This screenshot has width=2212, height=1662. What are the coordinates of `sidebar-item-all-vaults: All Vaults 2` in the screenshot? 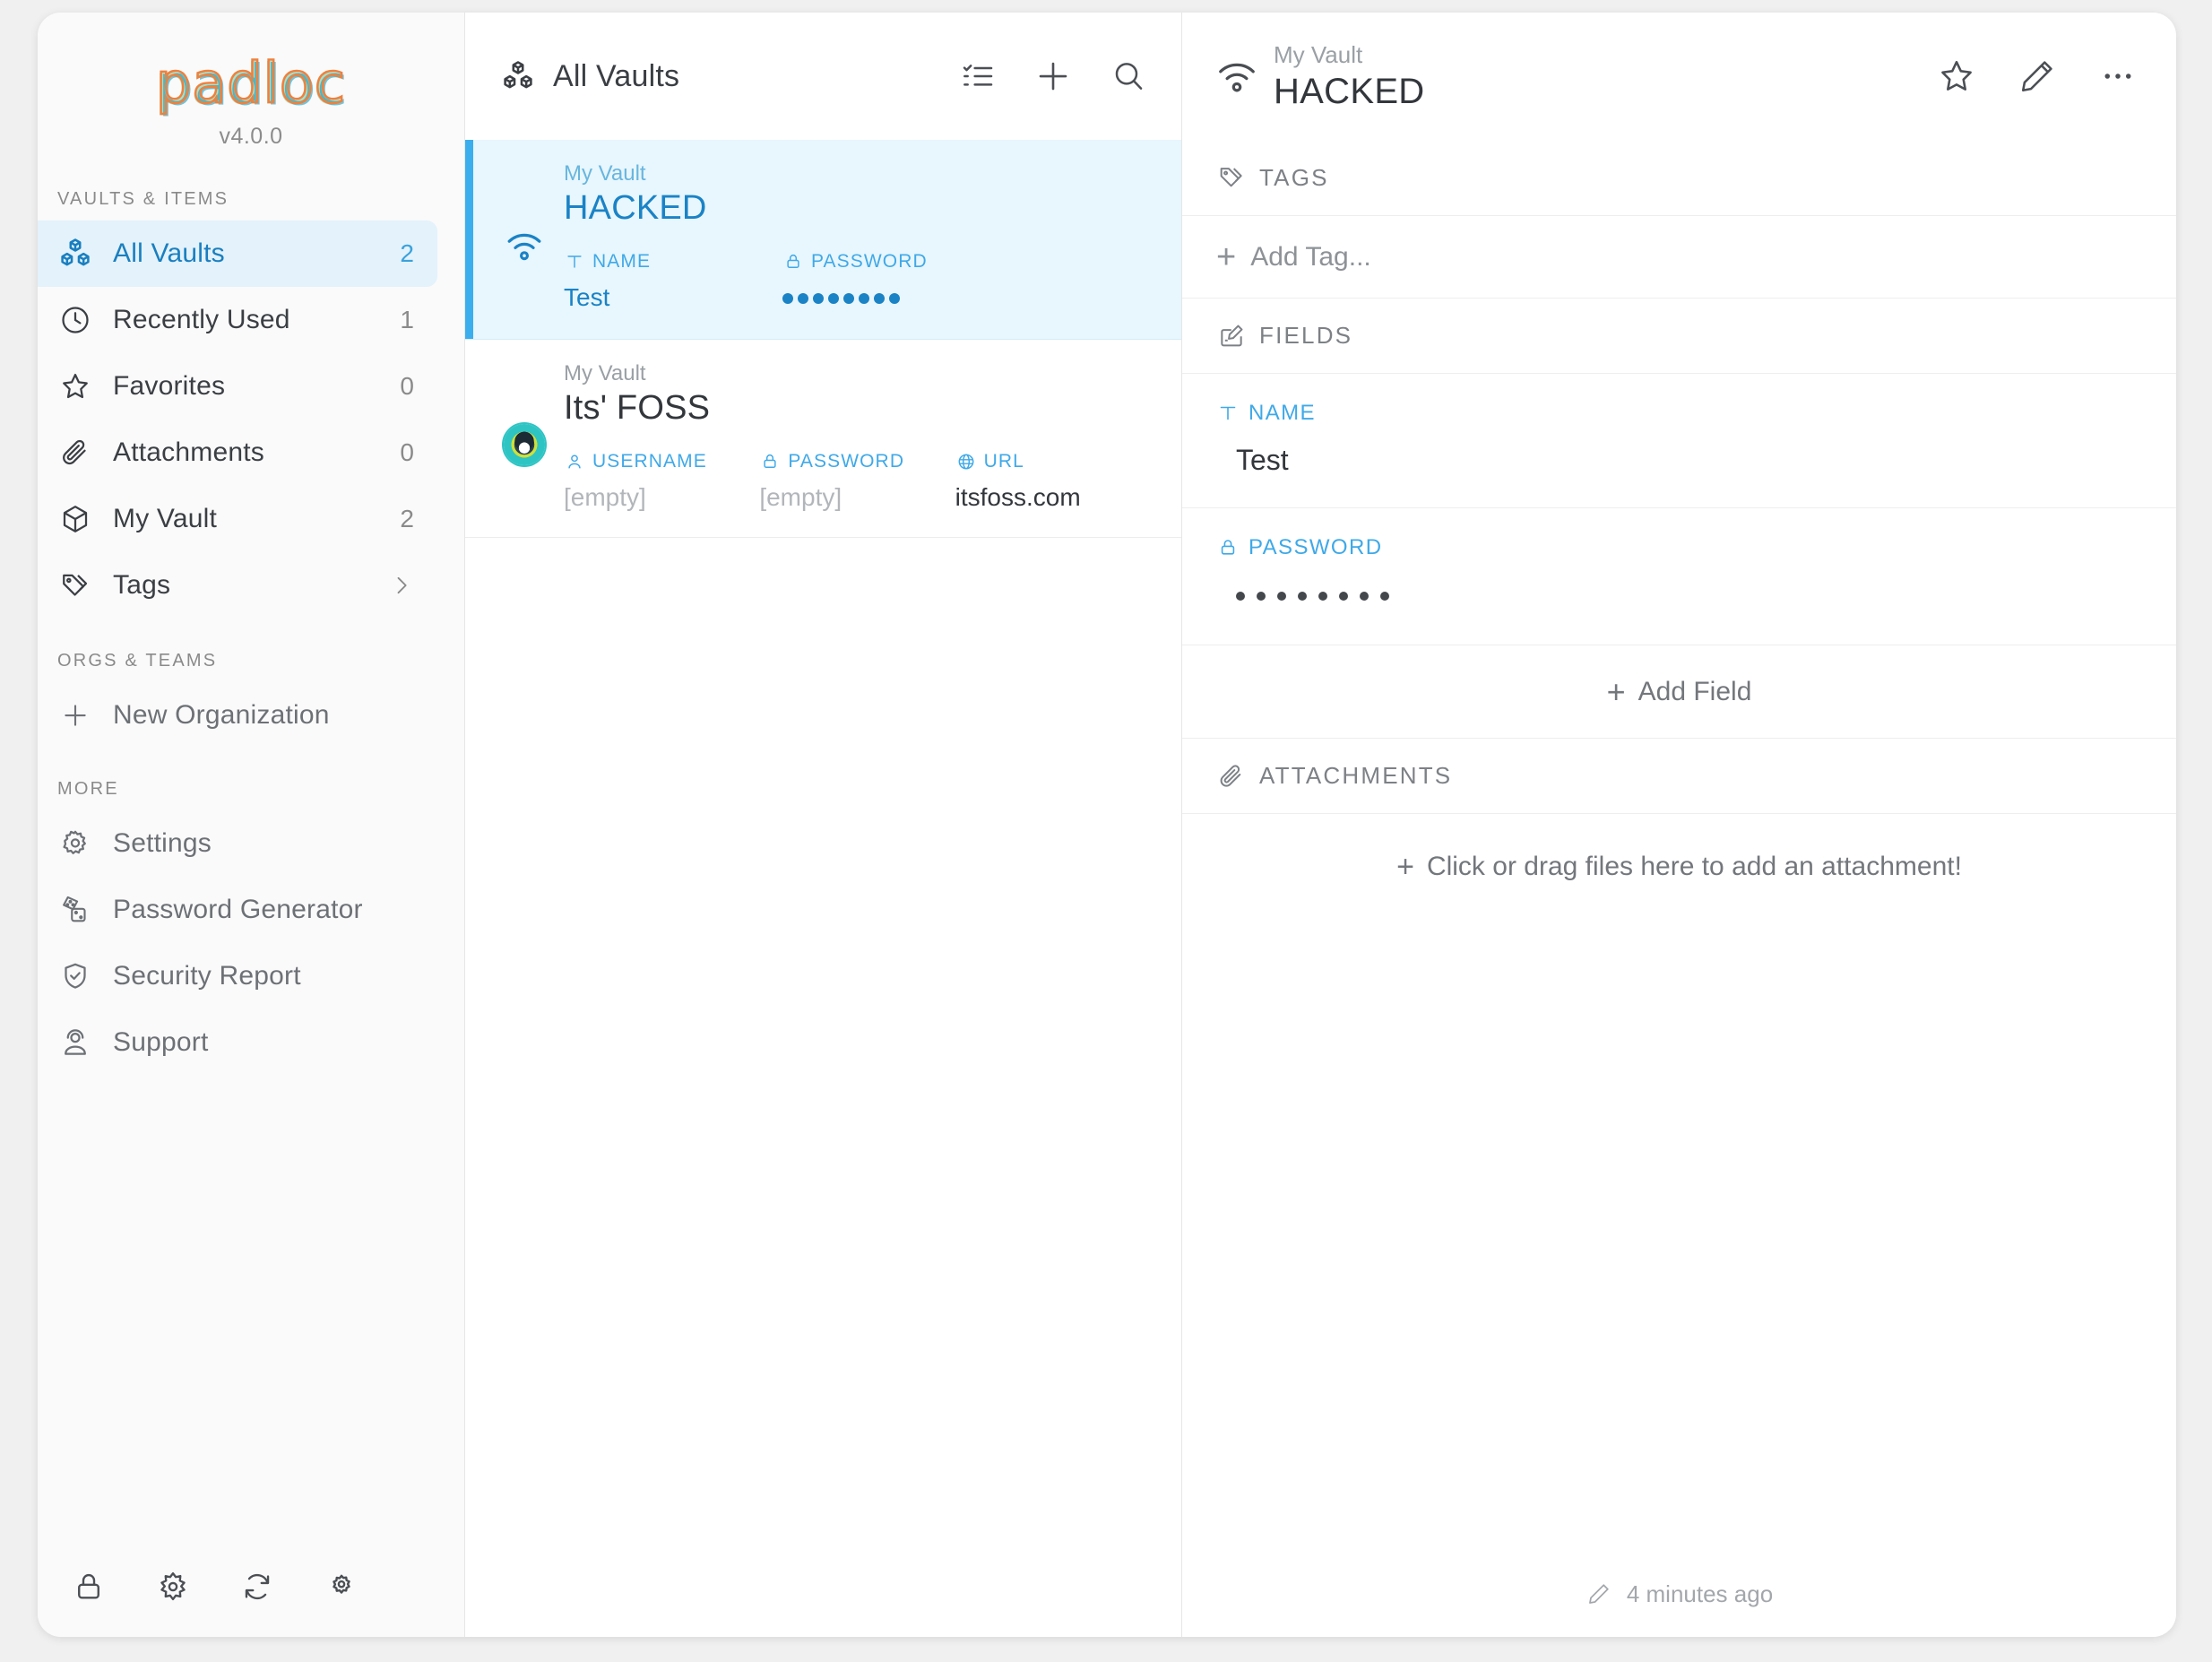 It's located at (237, 254).